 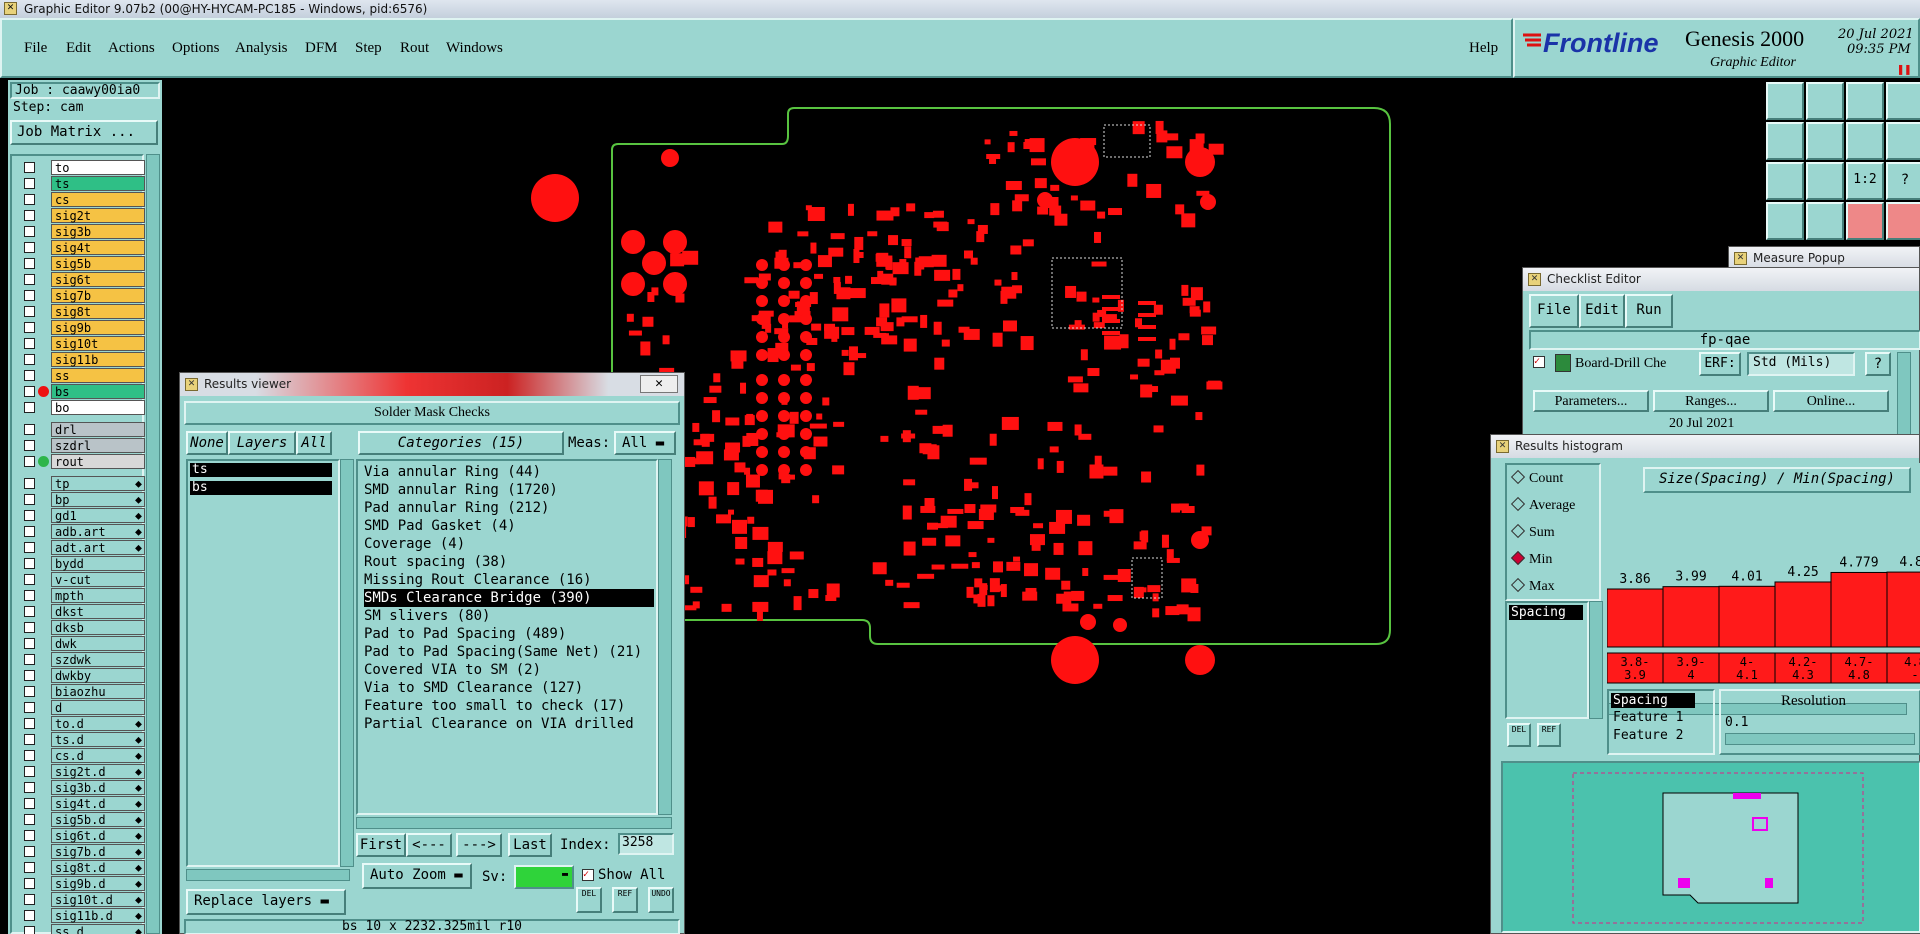 What do you see at coordinates (1903, 181) in the screenshot?
I see `help-icon: ?` at bounding box center [1903, 181].